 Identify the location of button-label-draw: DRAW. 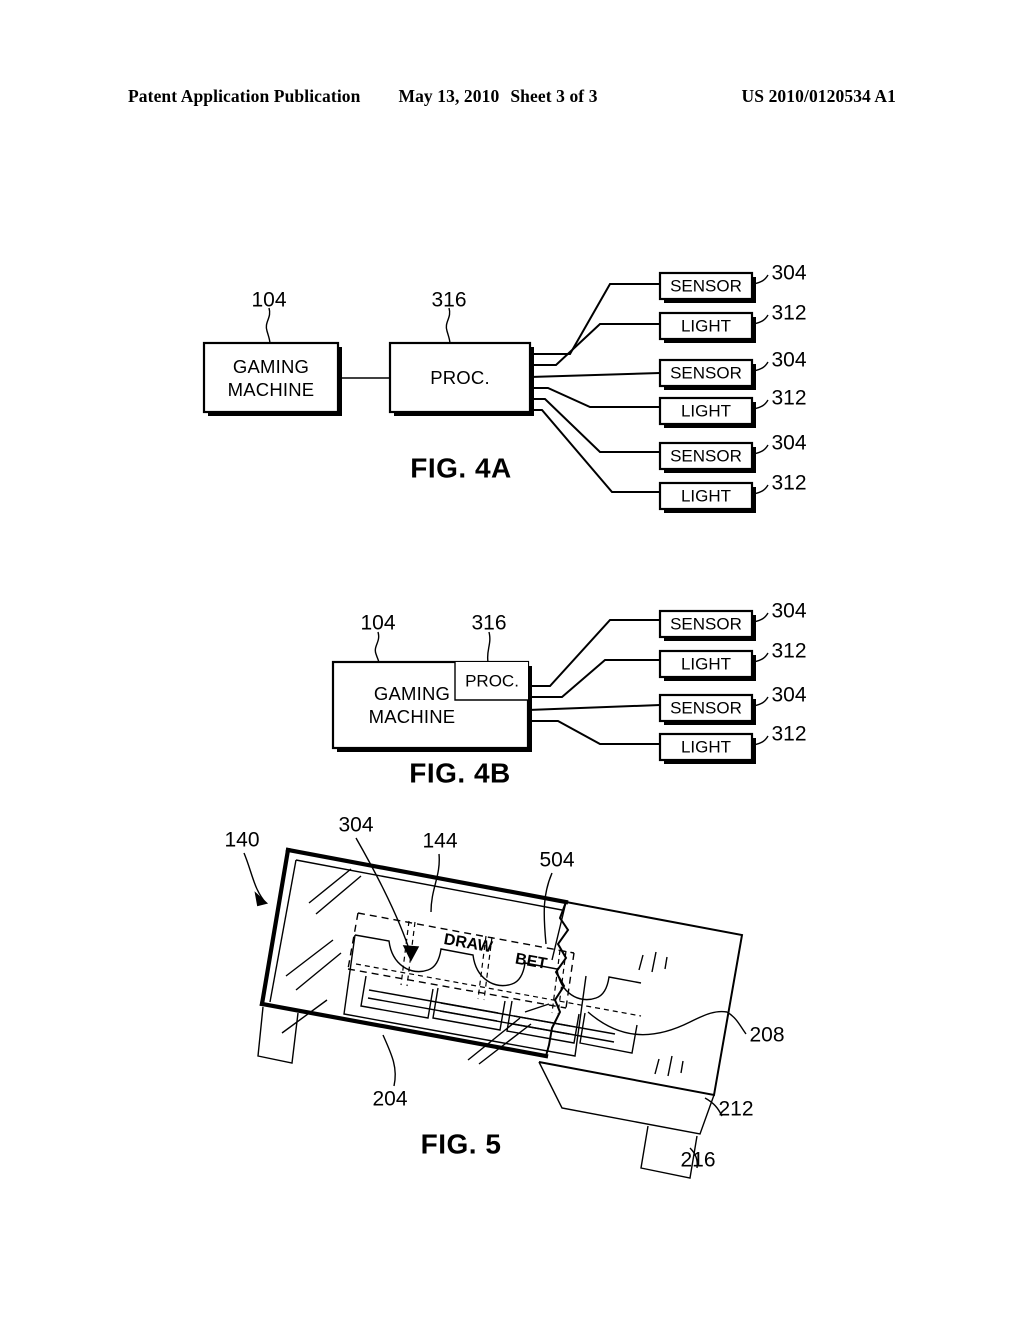
(468, 943).